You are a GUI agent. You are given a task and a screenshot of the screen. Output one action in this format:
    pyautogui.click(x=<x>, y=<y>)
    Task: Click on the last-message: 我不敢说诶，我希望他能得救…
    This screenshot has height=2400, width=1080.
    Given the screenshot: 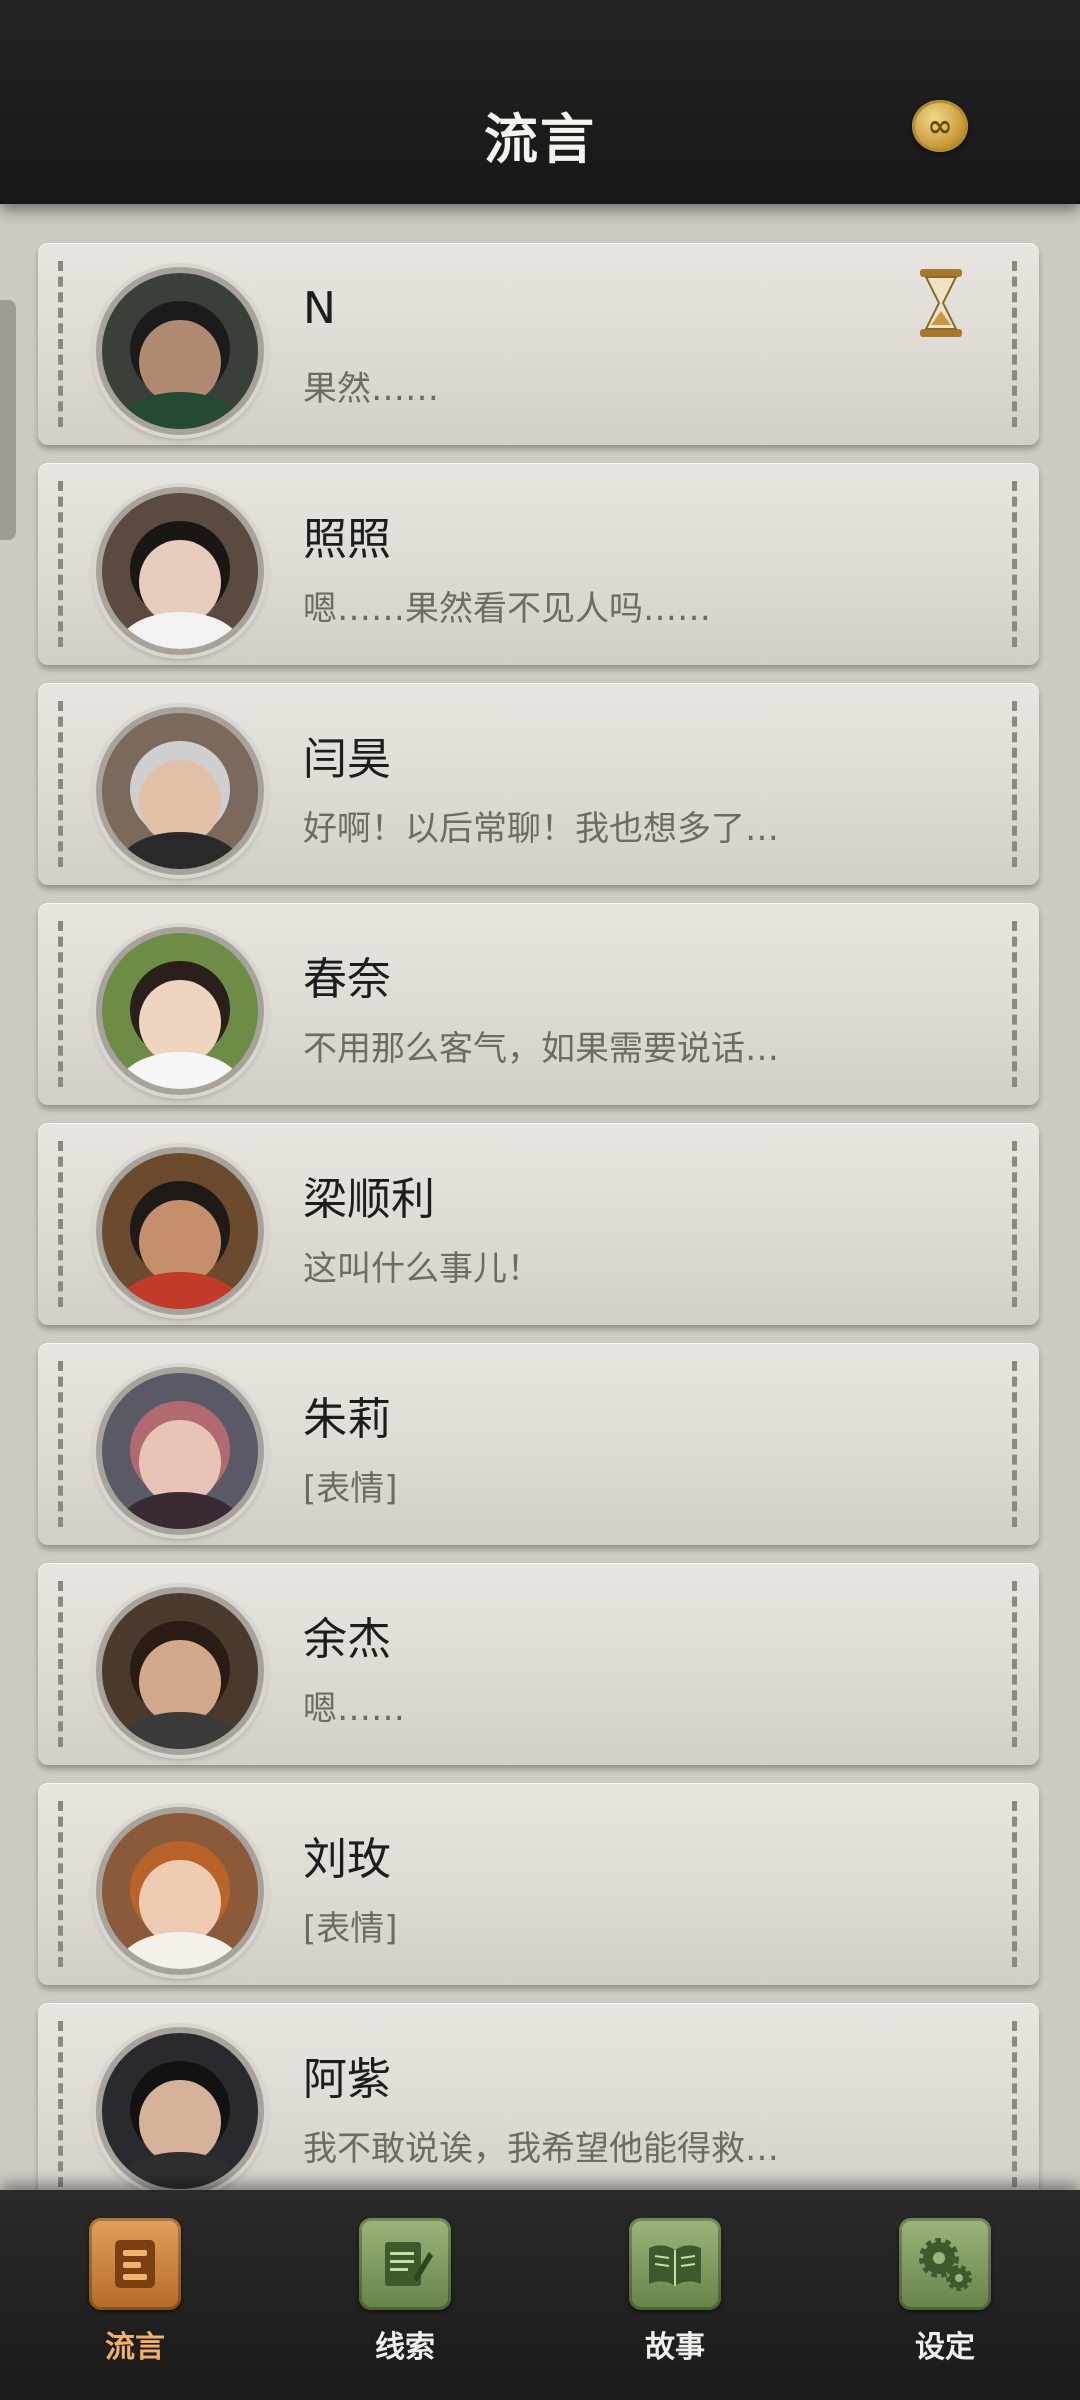 What is the action you would take?
    pyautogui.click(x=541, y=2149)
    